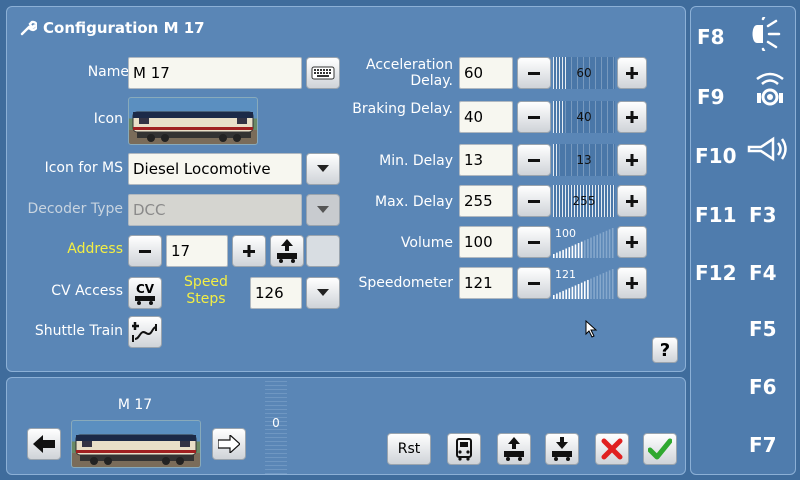 This screenshot has width=800, height=480. I want to click on reset-button: Rst, so click(409, 449).